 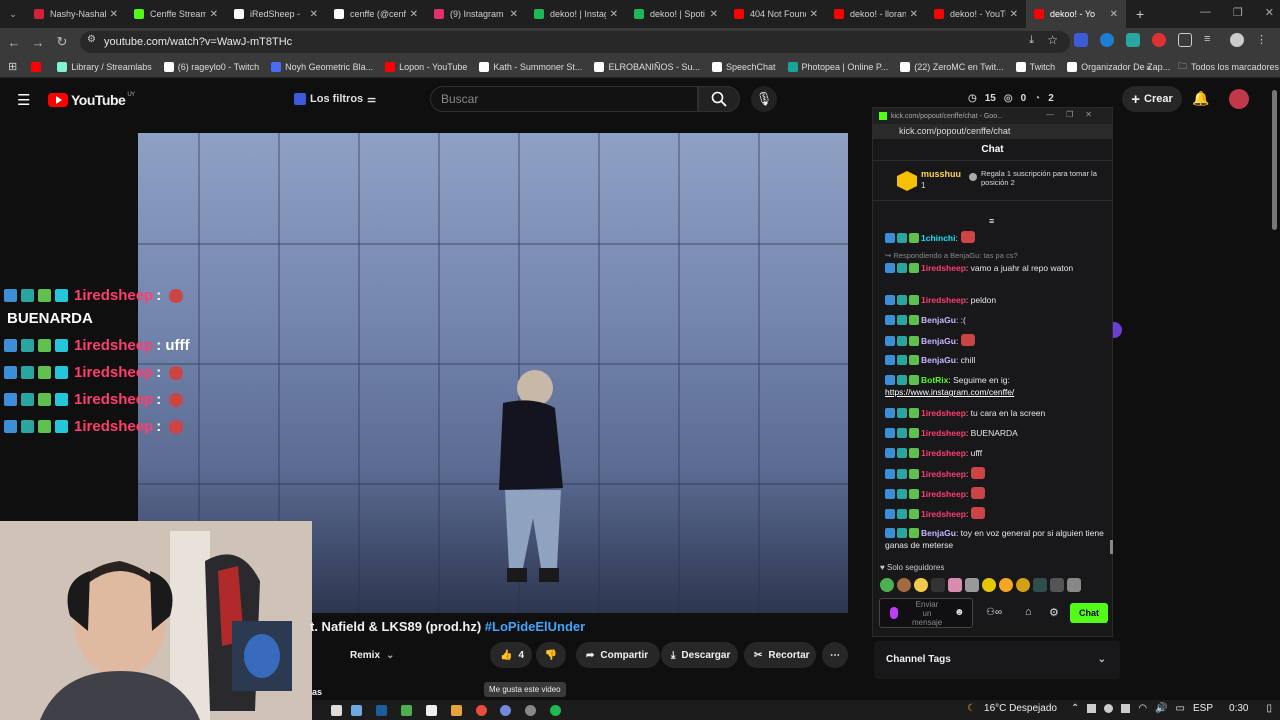 I want to click on microphone-icon, so click(x=894, y=613).